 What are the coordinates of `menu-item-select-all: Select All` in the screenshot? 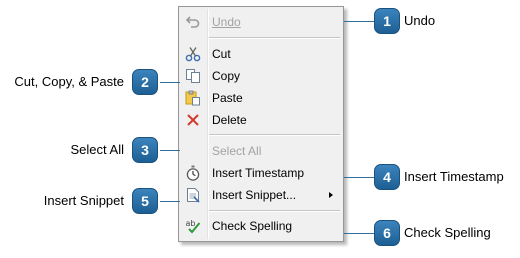 It's located at (261, 151).